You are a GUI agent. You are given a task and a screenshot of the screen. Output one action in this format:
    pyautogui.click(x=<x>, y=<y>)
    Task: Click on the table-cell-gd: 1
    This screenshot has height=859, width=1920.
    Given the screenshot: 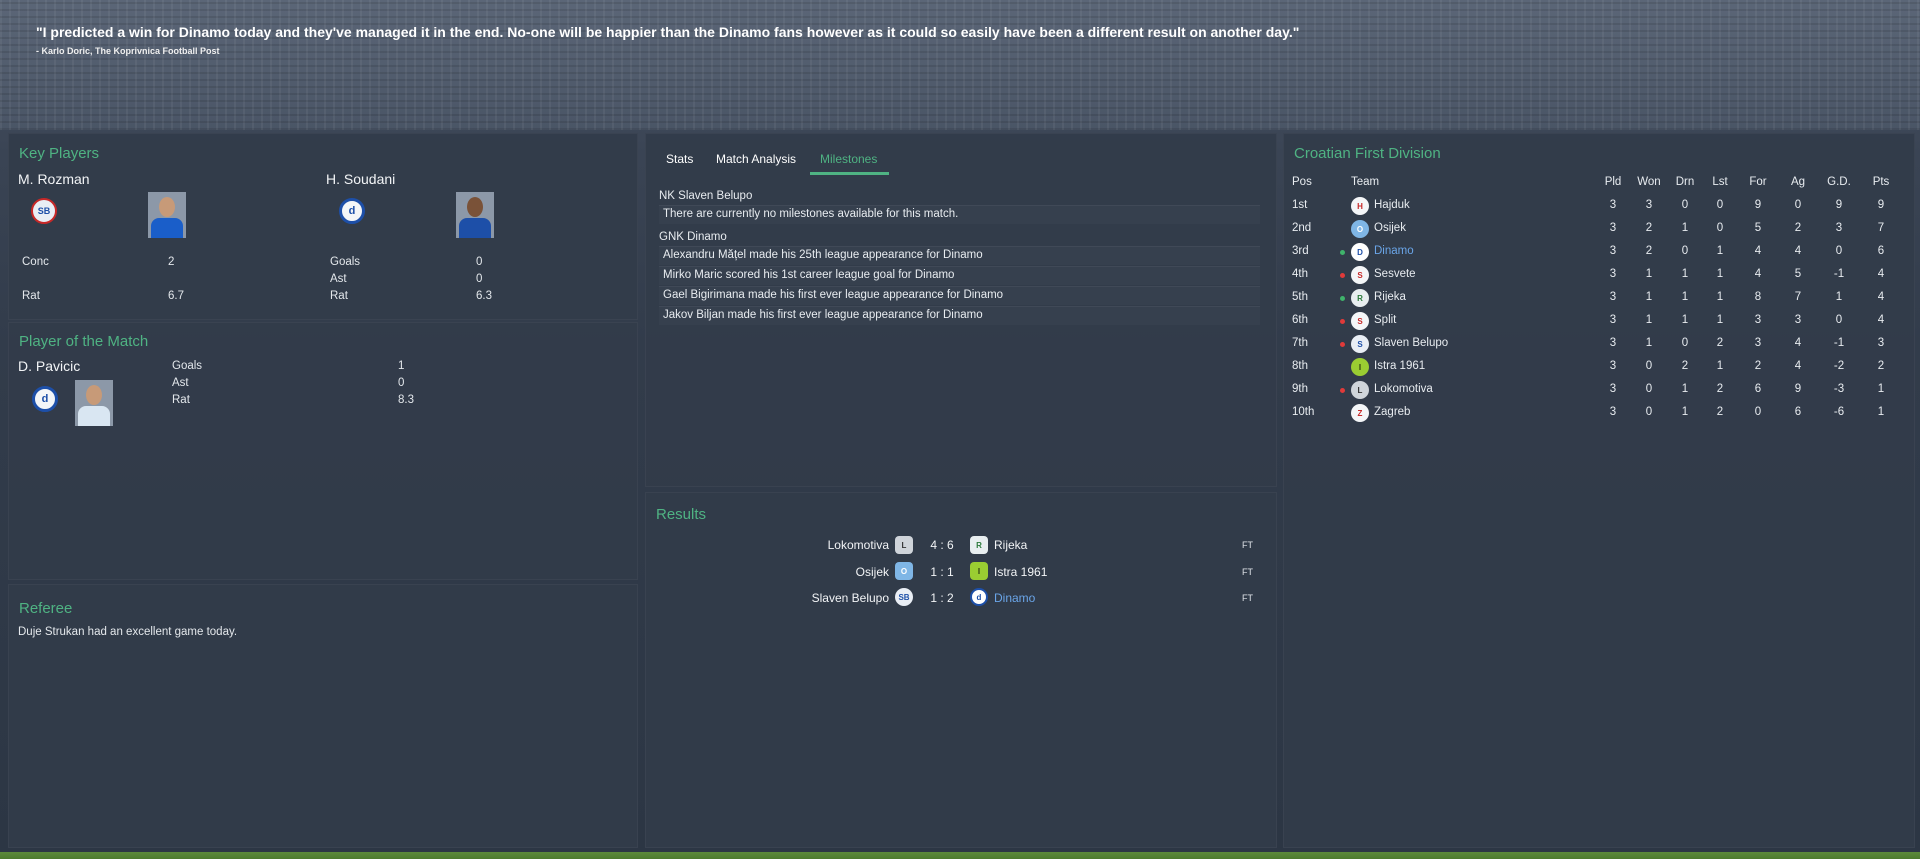 What is the action you would take?
    pyautogui.click(x=1839, y=297)
    